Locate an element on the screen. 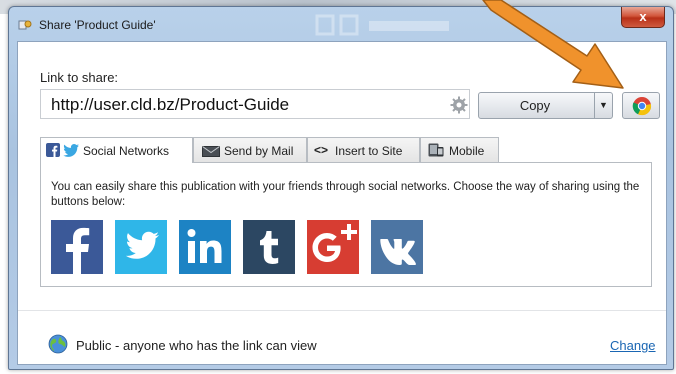 The image size is (676, 374). vk-icon is located at coordinates (397, 247).